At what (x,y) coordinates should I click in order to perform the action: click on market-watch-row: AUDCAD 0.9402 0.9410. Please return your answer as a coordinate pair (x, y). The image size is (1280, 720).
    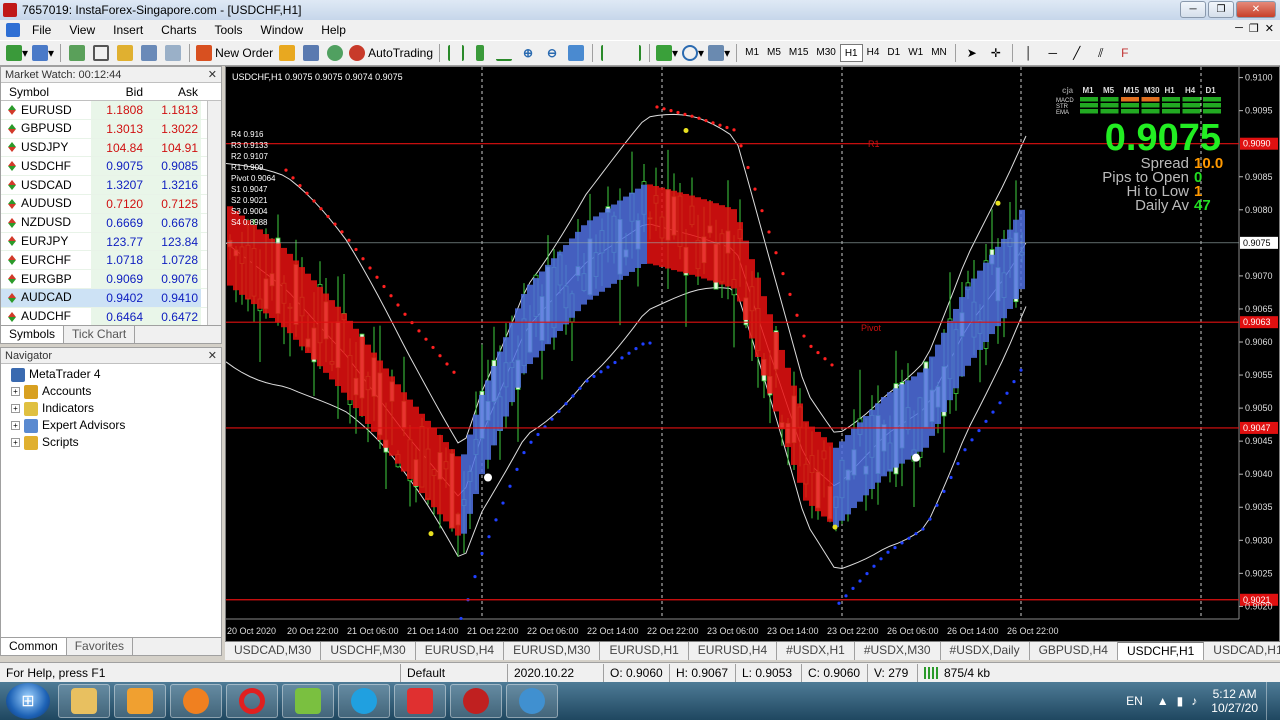
    Looking at the image, I should click on (111, 298).